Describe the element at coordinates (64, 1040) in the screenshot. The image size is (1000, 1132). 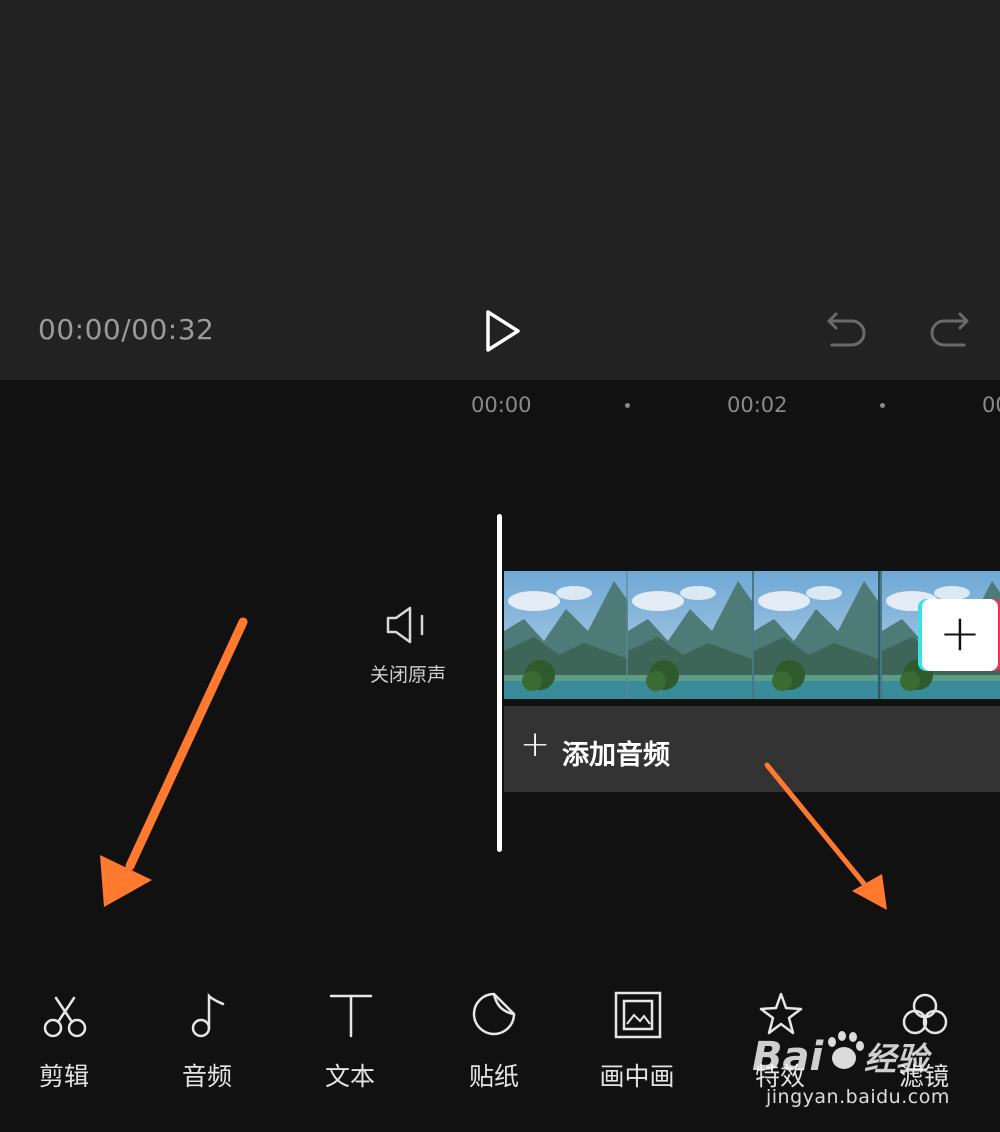
I see `toolbar-item-edit: 剪辑` at that location.